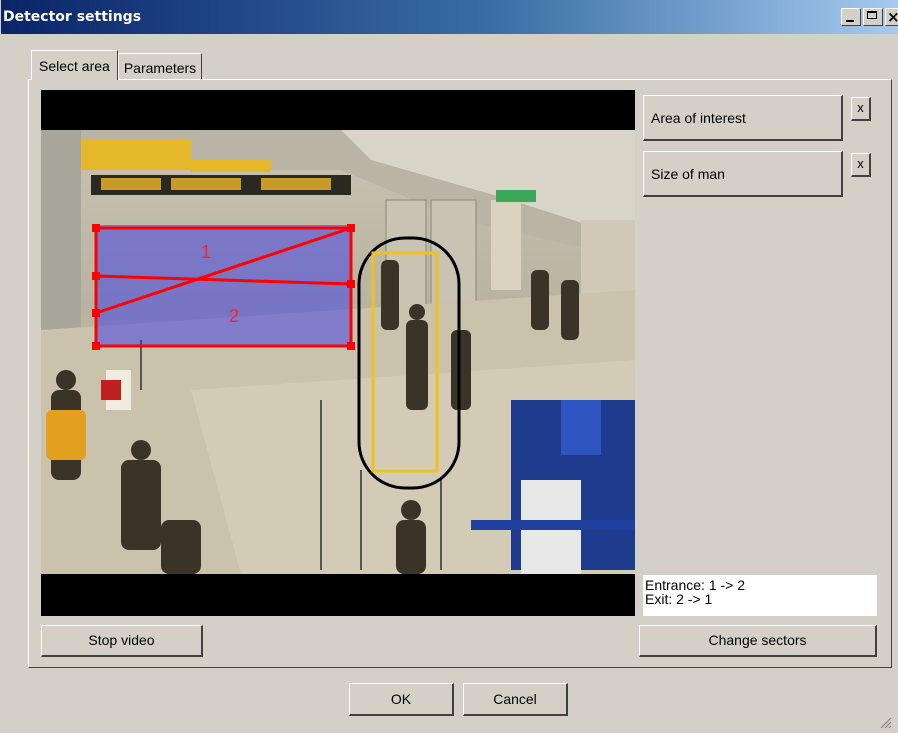 Image resolution: width=898 pixels, height=733 pixels. What do you see at coordinates (74, 65) in the screenshot?
I see `tab-select-area: Select area` at bounding box center [74, 65].